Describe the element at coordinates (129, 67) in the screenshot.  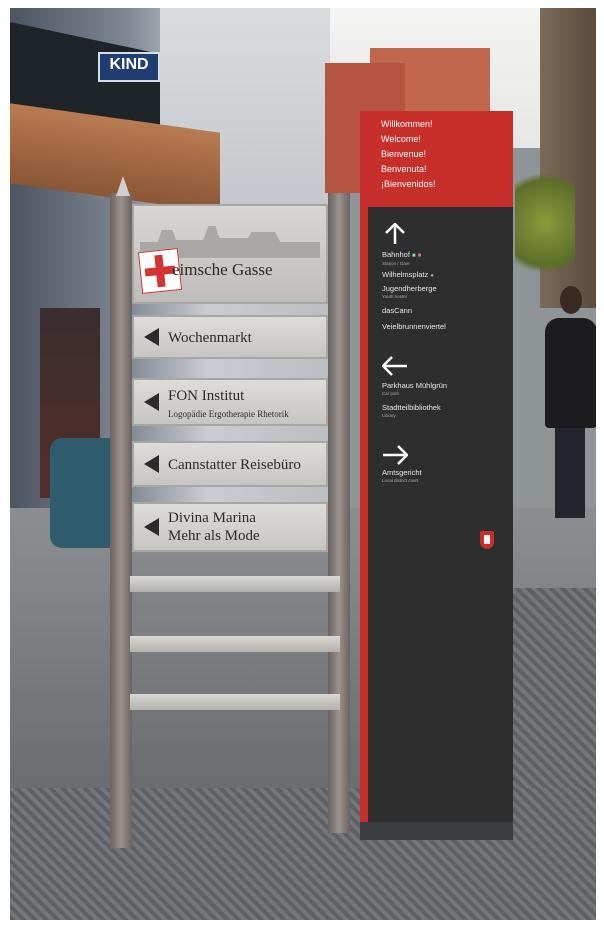
I see `shop-sign: KIND` at that location.